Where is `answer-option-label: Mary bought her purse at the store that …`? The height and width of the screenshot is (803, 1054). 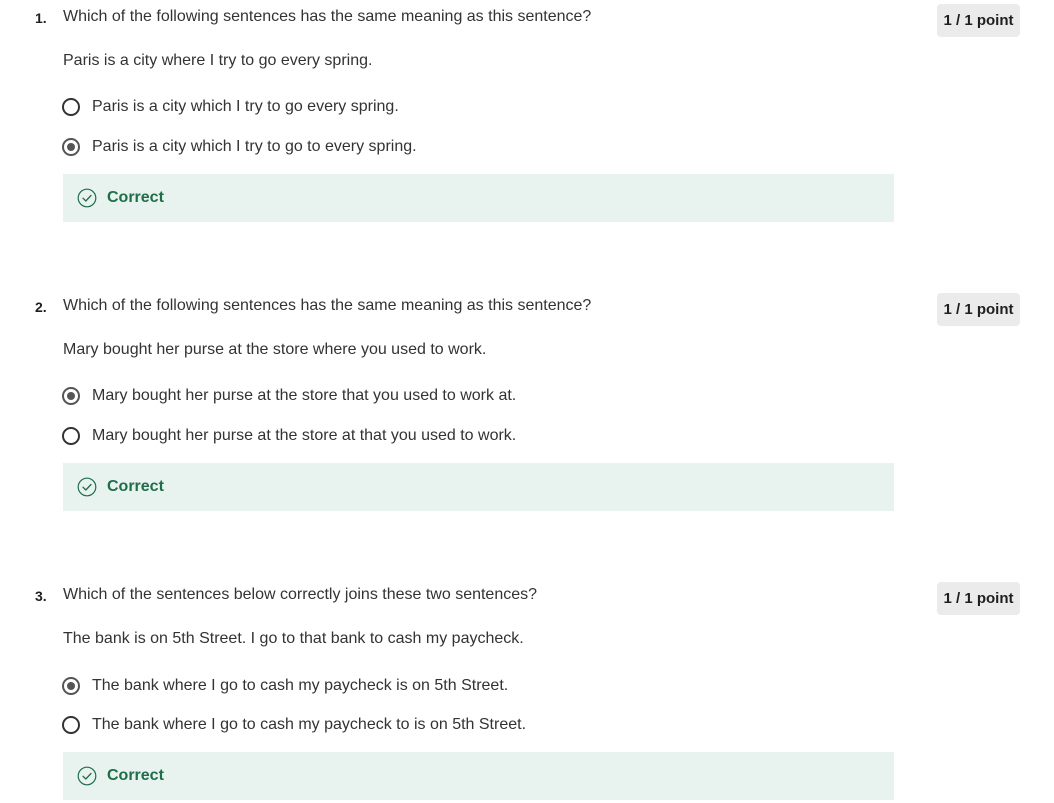 answer-option-label: Mary bought her purse at the store that … is located at coordinates (304, 395).